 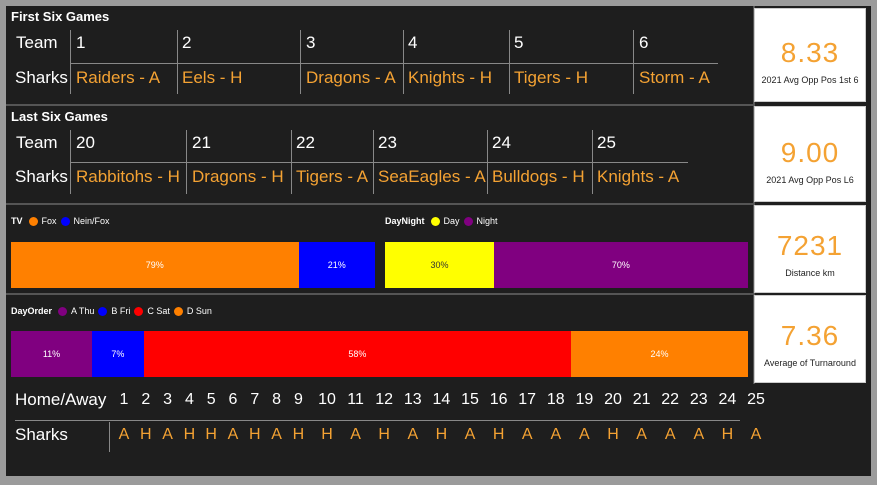 What do you see at coordinates (41, 176) in the screenshot?
I see `last-six-team-name: Sharks` at bounding box center [41, 176].